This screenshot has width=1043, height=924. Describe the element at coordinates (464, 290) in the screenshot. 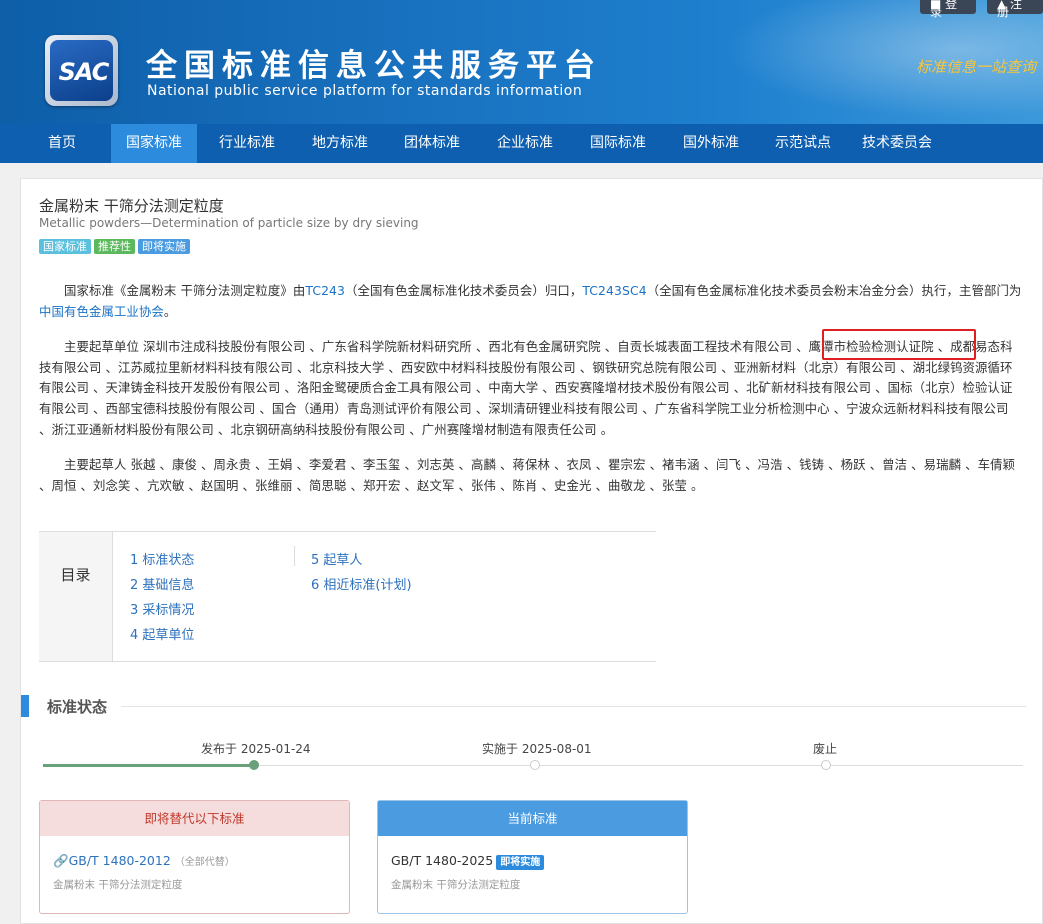

I see `intro-text-2: （全国有色金属标准化技术委员会）归口，` at that location.